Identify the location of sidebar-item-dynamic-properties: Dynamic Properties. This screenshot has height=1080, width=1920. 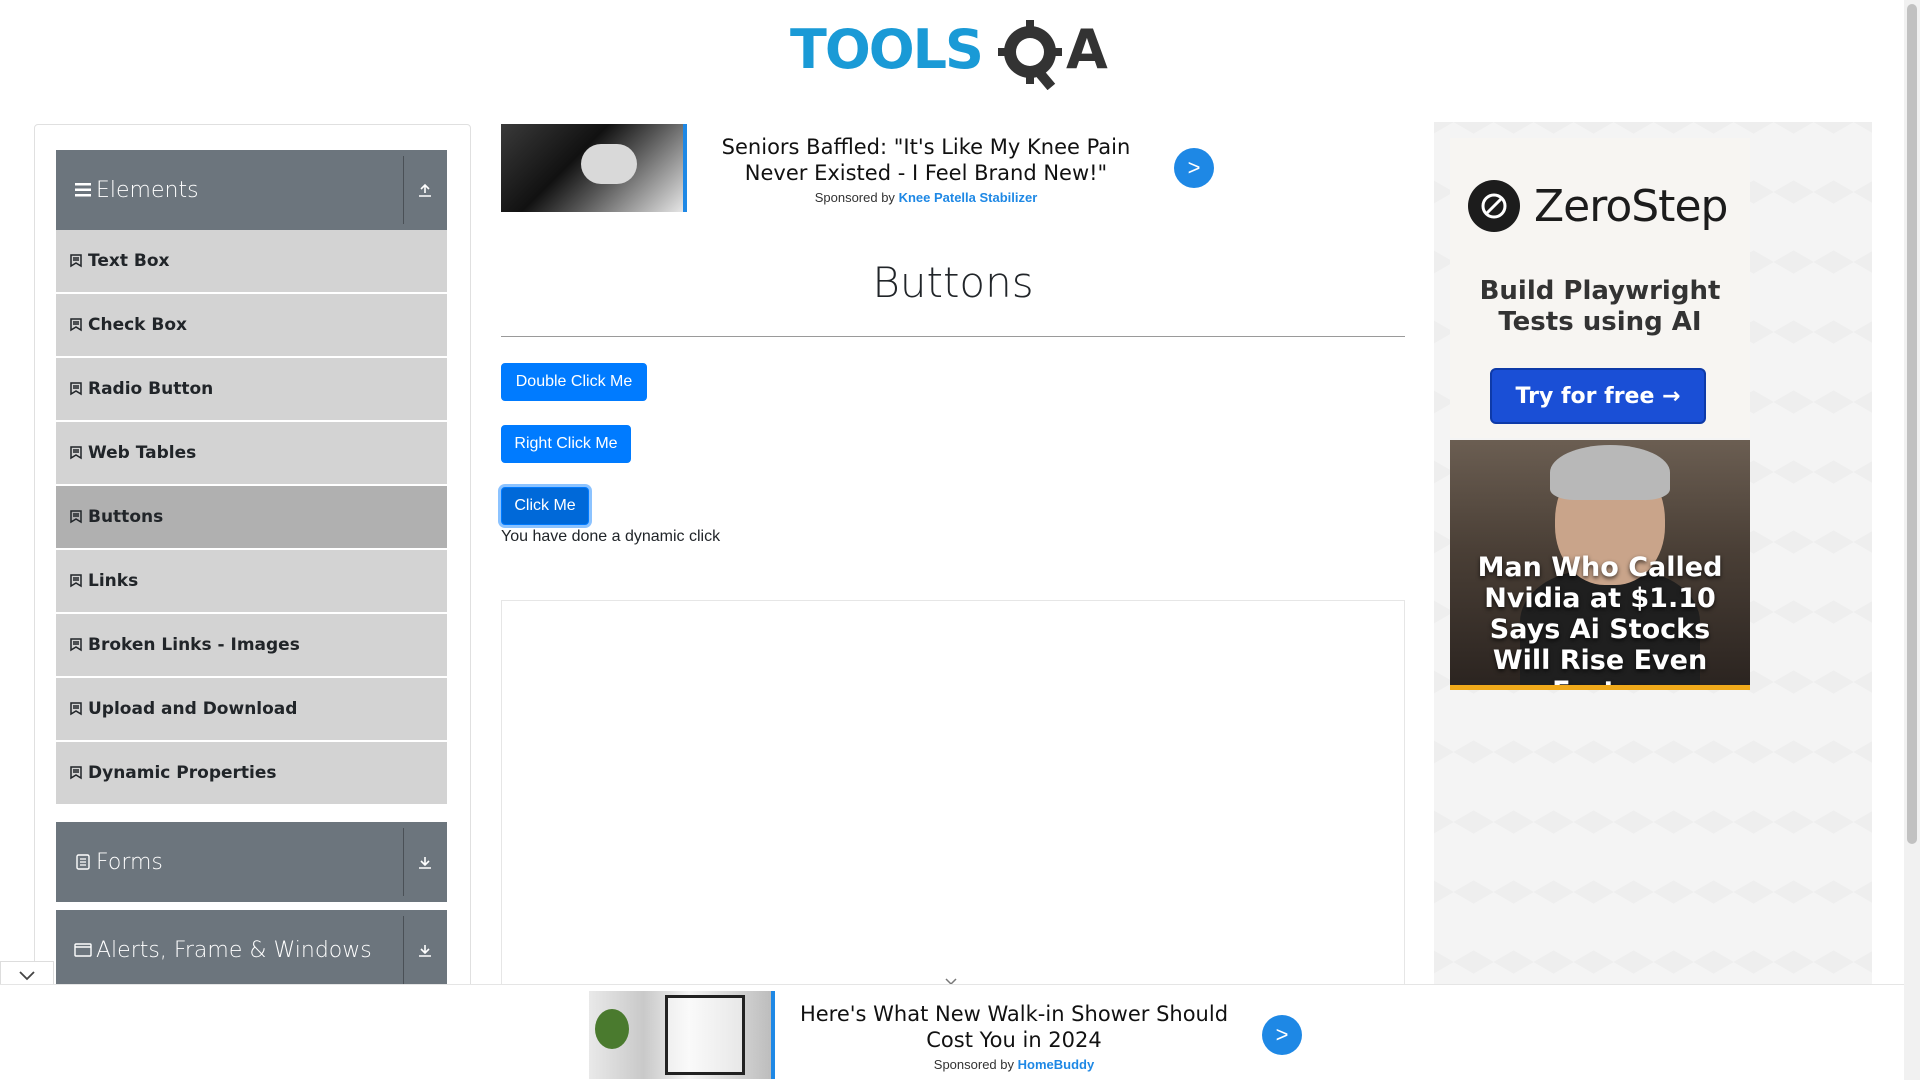
(251, 773).